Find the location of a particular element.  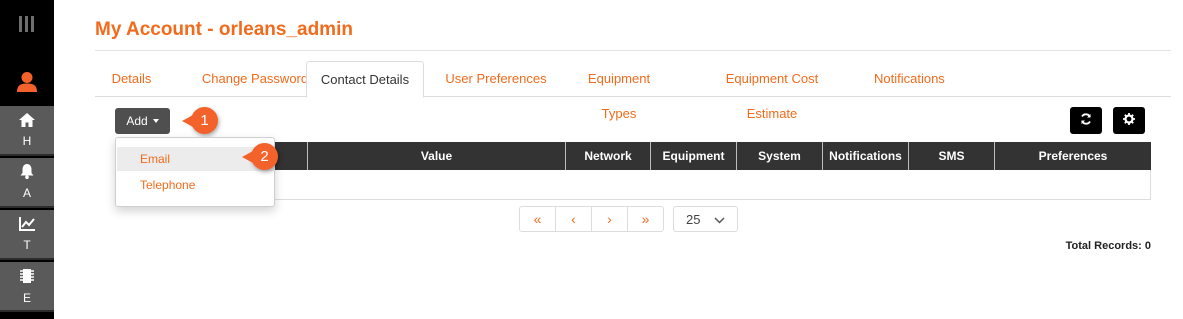

sidebar: H A T E is located at coordinates (27, 159).